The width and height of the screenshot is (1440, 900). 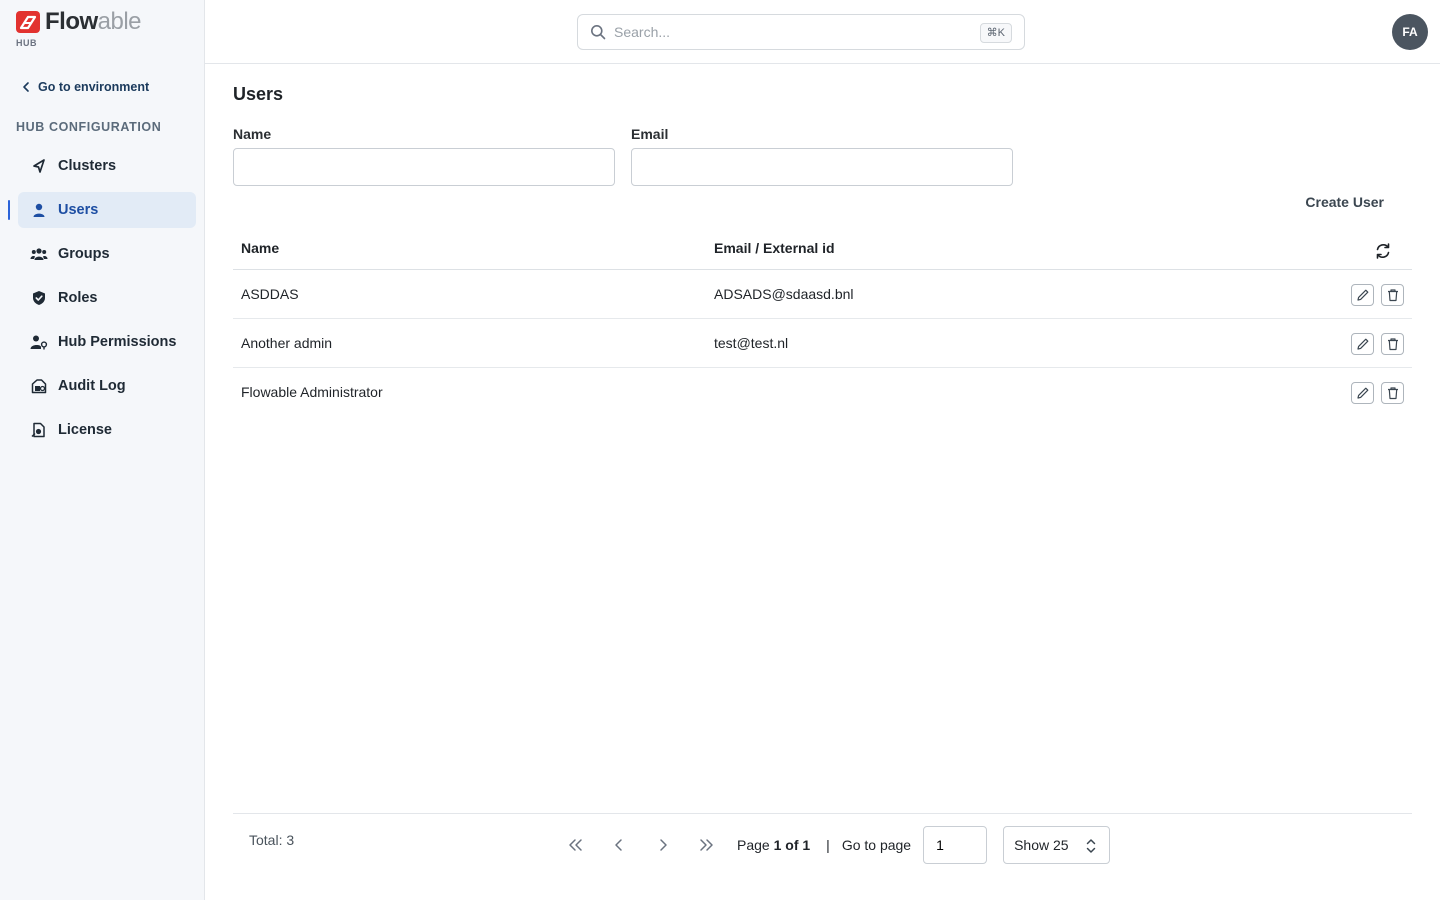 I want to click on page-size-select: Show 25, so click(x=1057, y=845).